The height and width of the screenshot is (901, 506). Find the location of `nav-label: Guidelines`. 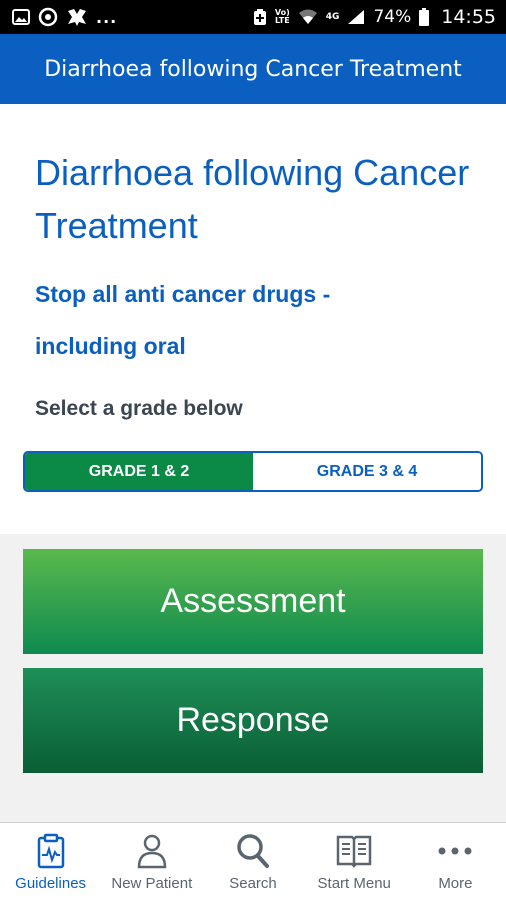

nav-label: Guidelines is located at coordinates (51, 883).